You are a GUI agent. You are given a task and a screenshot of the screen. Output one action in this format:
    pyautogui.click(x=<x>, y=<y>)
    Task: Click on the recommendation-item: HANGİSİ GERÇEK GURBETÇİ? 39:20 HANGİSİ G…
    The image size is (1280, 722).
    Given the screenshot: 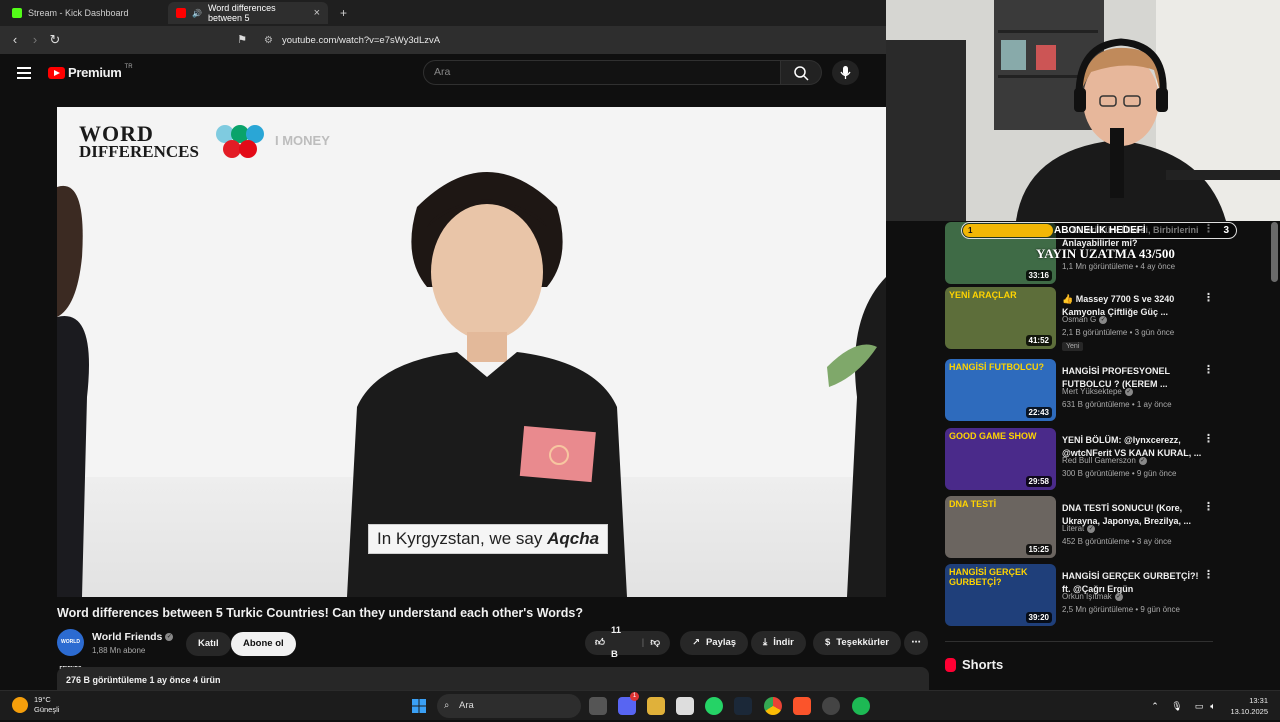 What is the action you would take?
    pyautogui.click(x=1080, y=595)
    